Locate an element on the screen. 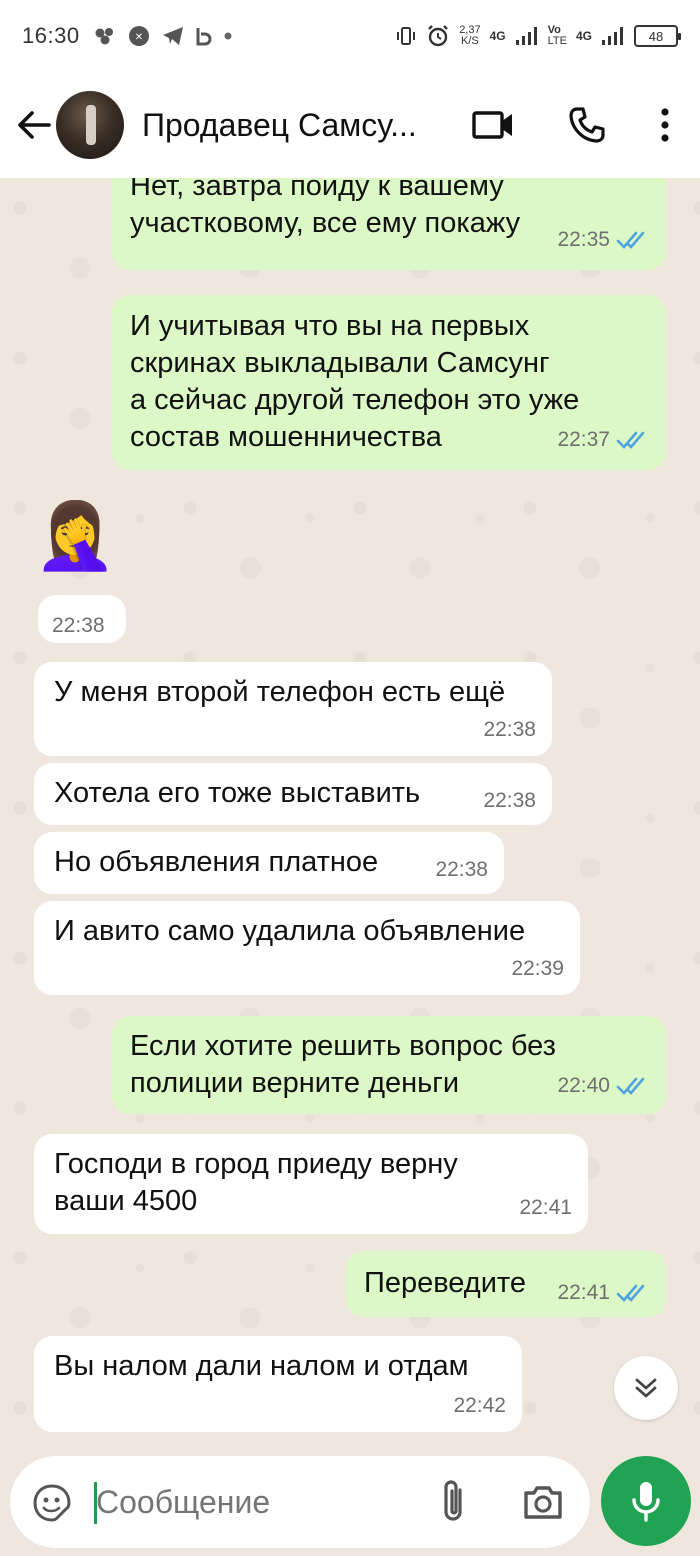 This screenshot has height=1556, width=700. battery-level: 48 is located at coordinates (656, 36).